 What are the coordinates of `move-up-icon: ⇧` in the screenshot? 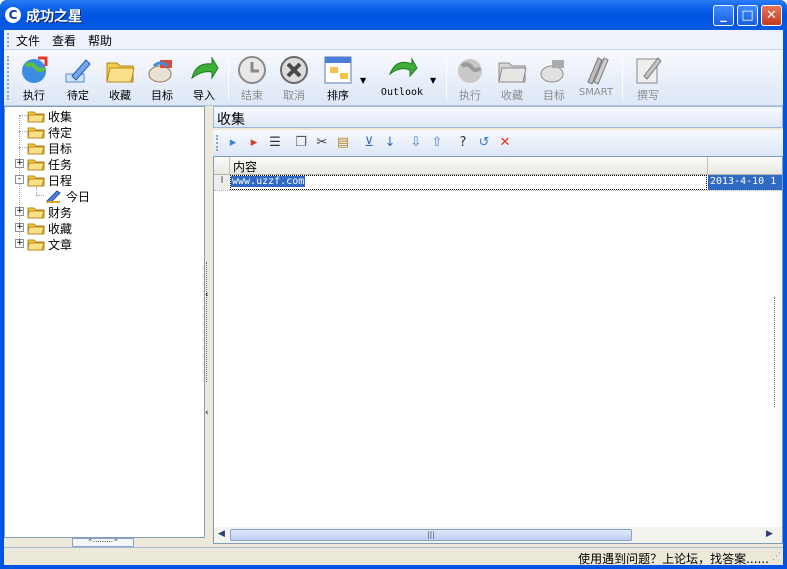 It's located at (437, 143).